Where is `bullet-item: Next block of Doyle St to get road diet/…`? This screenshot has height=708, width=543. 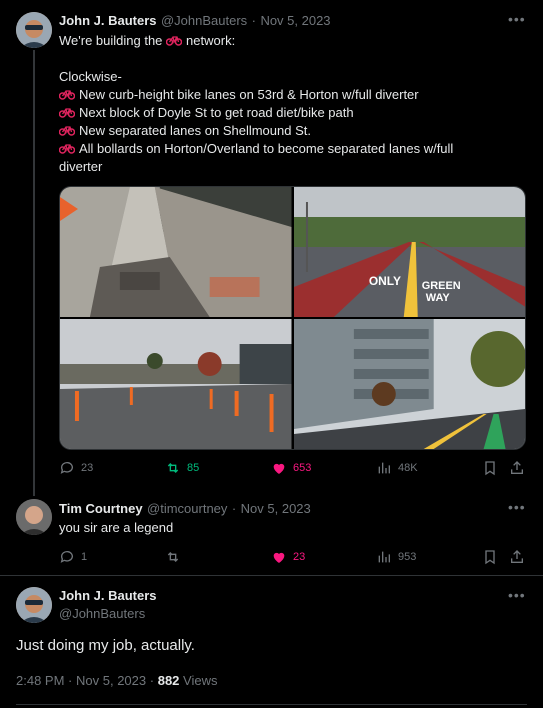 bullet-item: Next block of Doyle St to get road diet/… is located at coordinates (216, 112).